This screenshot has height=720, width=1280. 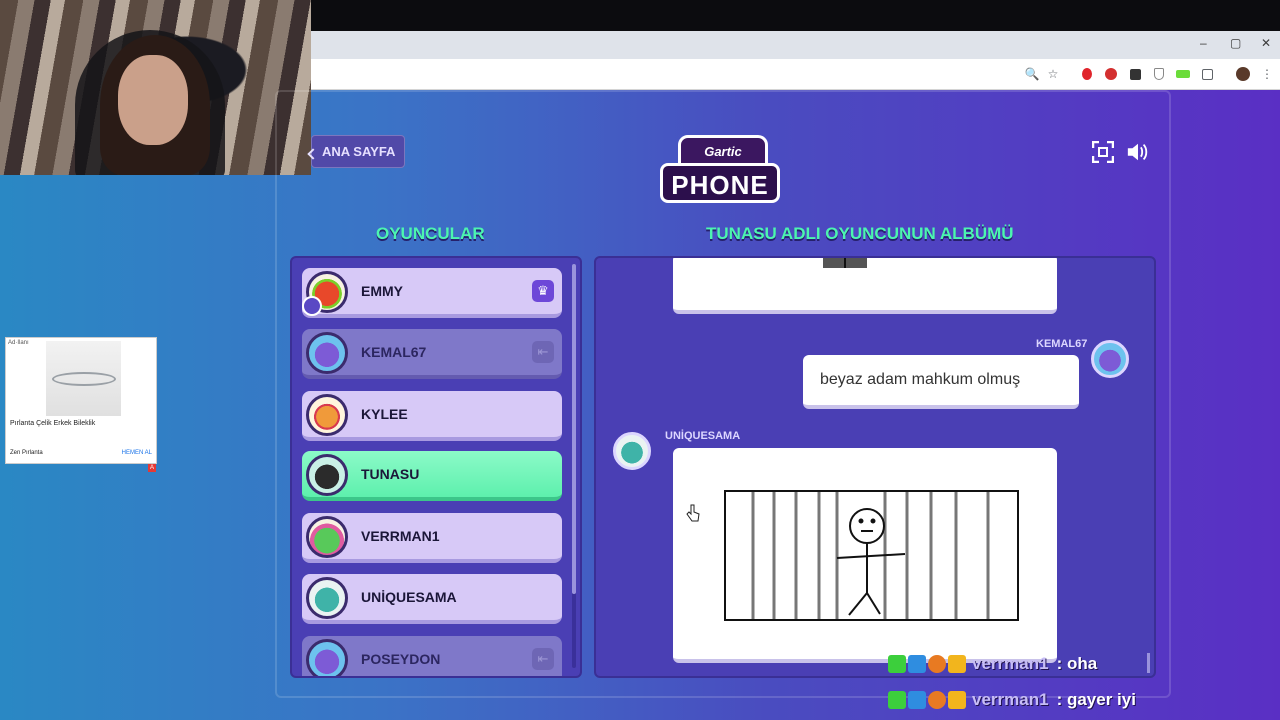 What do you see at coordinates (382, 291) in the screenshot?
I see `player-name: EMMY` at bounding box center [382, 291].